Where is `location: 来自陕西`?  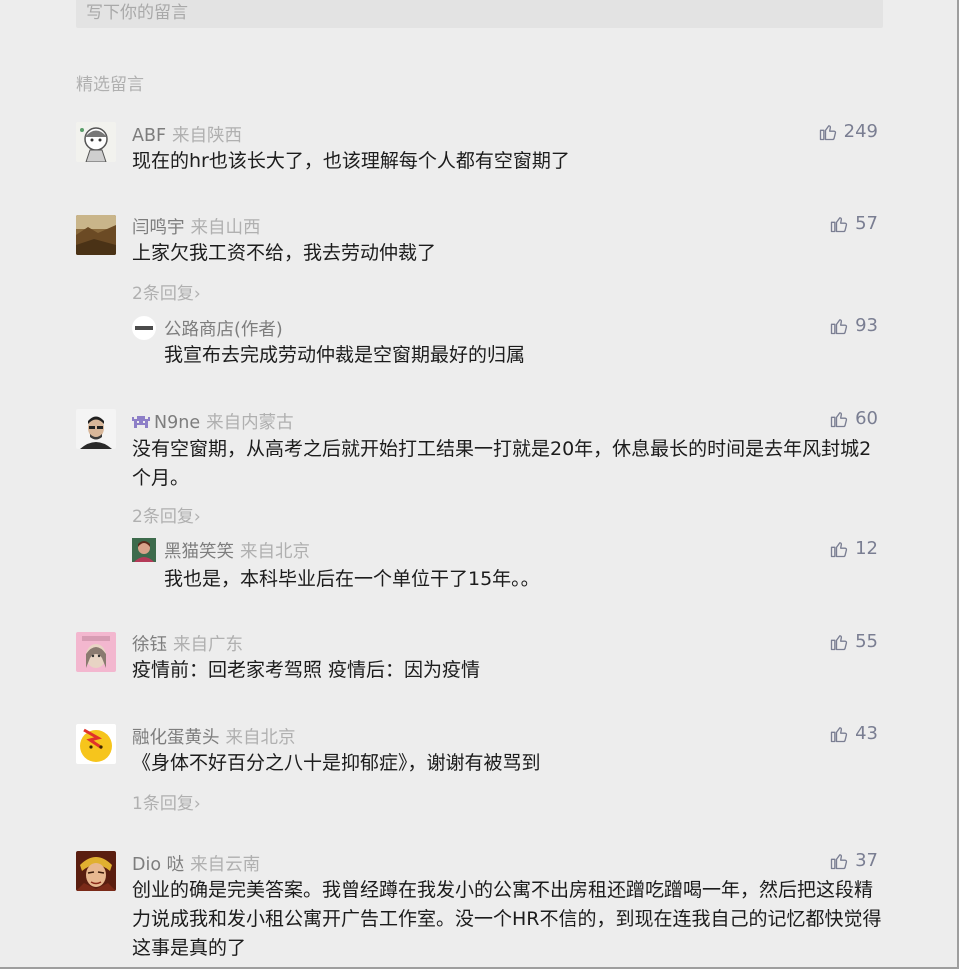 location: 来自陕西 is located at coordinates (207, 136).